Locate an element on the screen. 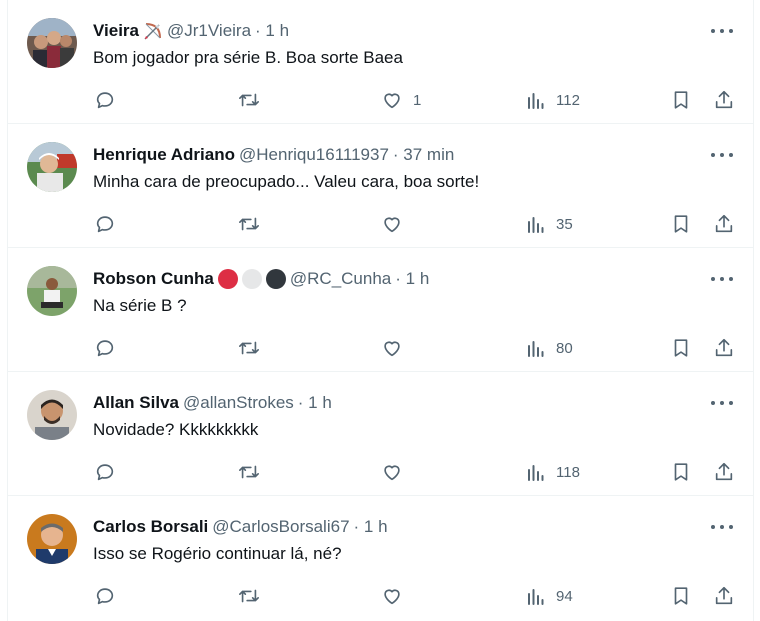  like-button: 1 is located at coordinates (401, 100).